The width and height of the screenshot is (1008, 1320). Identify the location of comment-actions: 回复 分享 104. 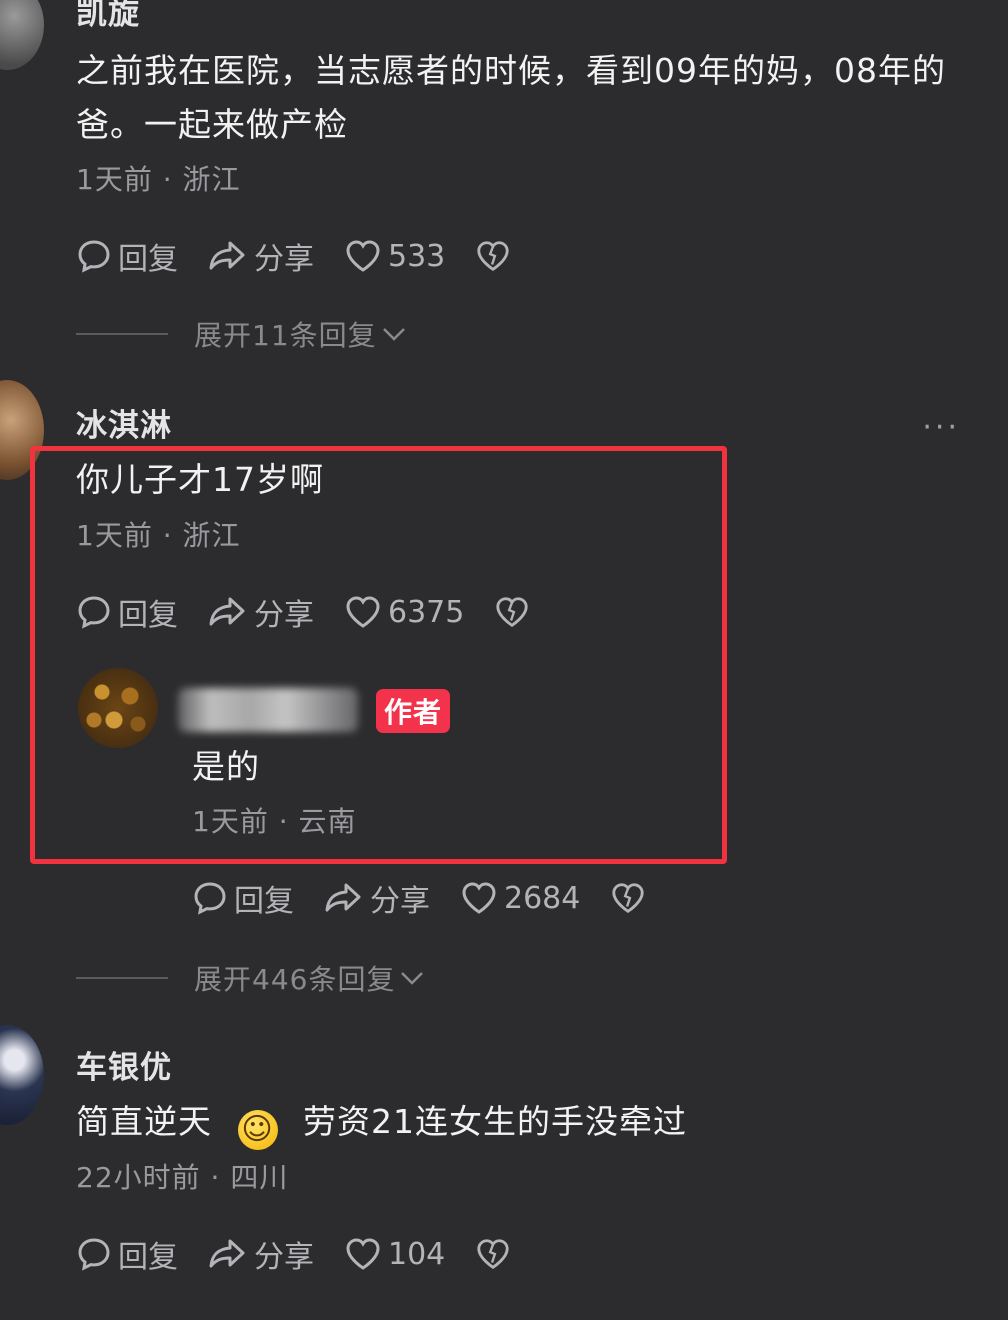
(311, 1254).